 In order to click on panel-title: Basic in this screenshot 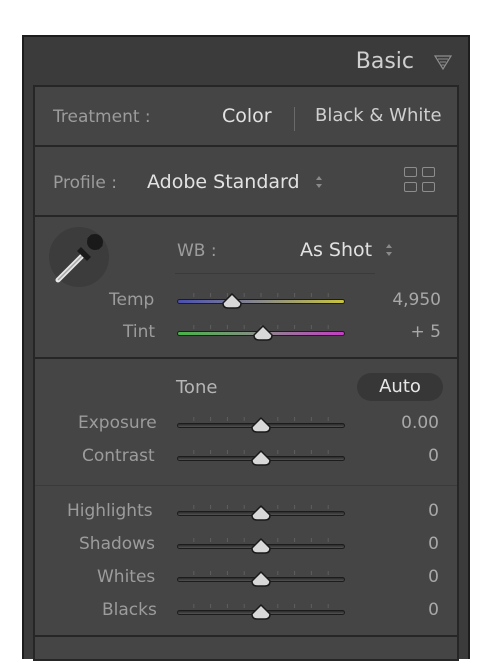, I will do `click(384, 61)`.